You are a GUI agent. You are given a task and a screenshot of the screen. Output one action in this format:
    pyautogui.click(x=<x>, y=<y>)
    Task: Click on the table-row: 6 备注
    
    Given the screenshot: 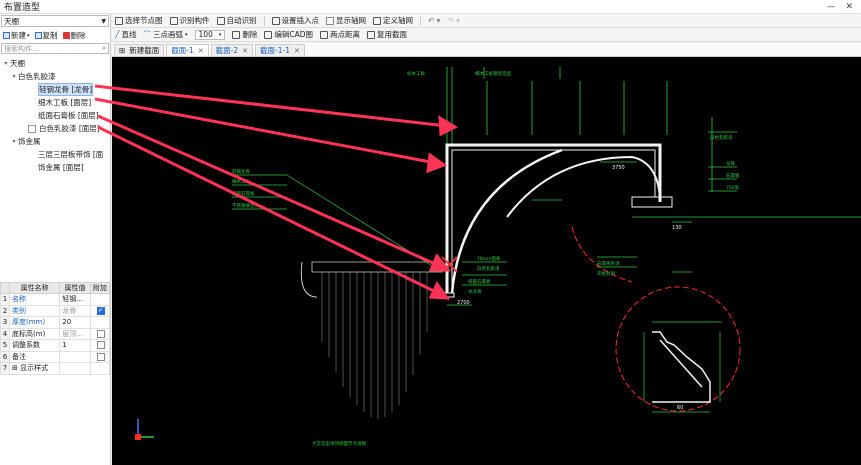 What is the action you would take?
    pyautogui.click(x=55, y=356)
    